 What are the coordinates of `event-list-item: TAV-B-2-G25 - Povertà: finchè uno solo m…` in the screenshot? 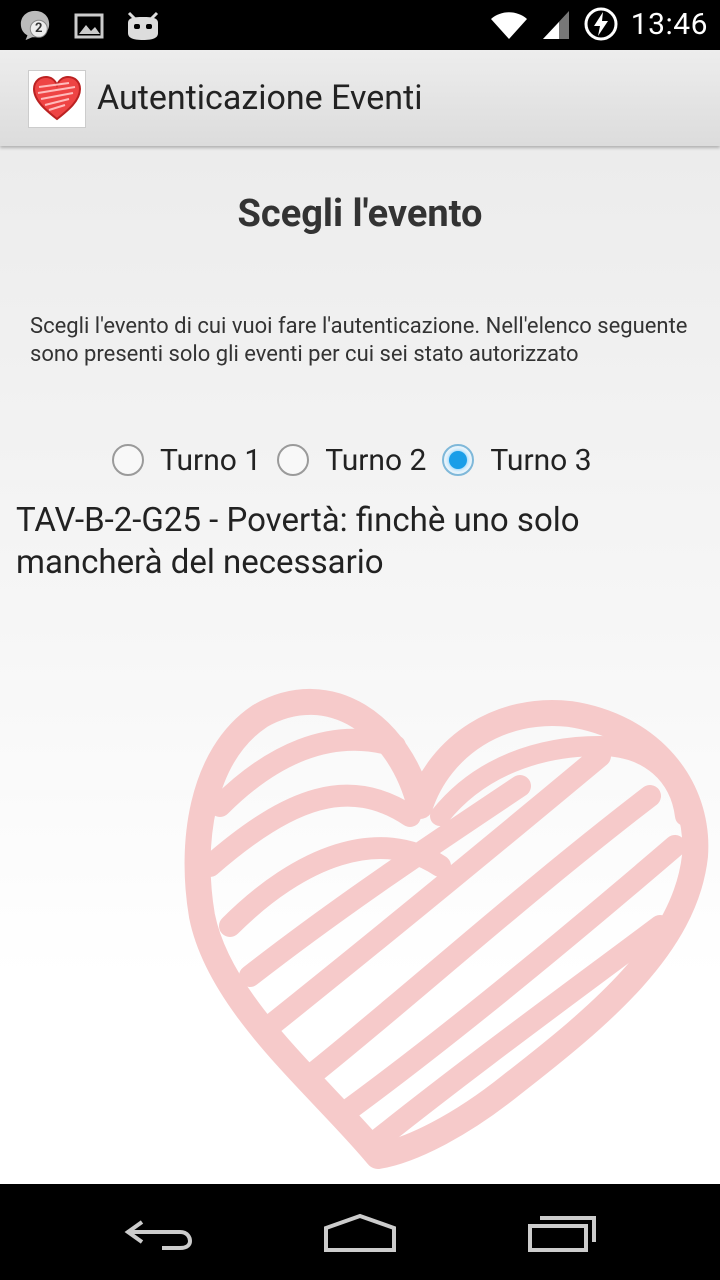 It's located at (356, 542).